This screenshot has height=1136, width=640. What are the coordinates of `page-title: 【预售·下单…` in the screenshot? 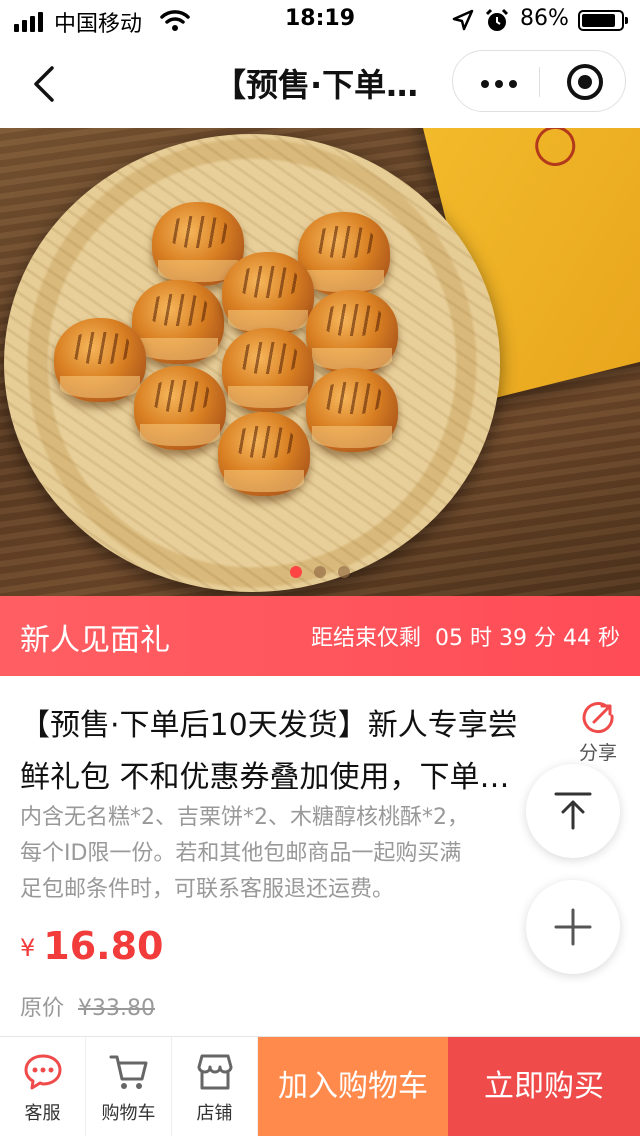 It's located at (316, 85).